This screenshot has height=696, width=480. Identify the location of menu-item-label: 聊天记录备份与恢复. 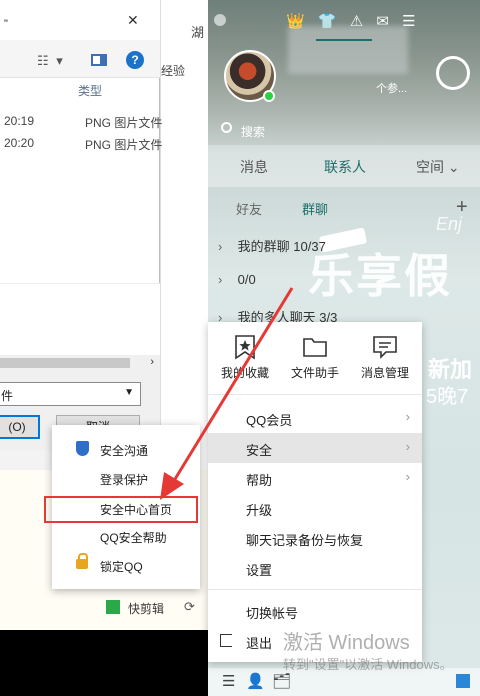
(305, 540).